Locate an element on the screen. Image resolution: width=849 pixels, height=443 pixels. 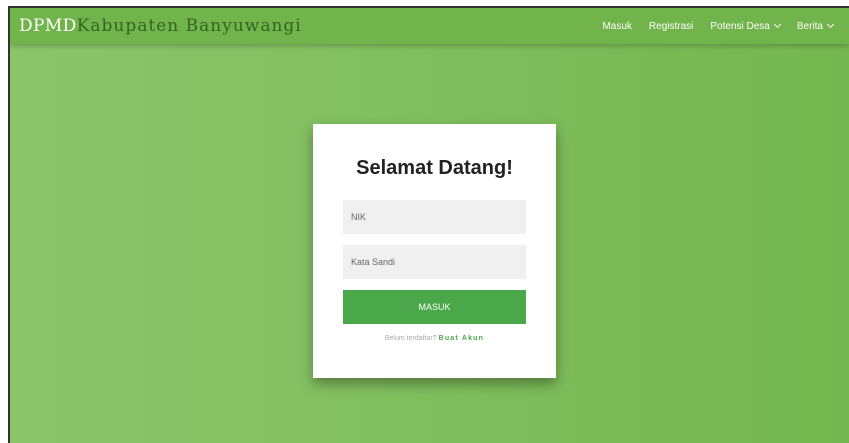
brand-abbreviation: DPMD is located at coordinates (48, 26).